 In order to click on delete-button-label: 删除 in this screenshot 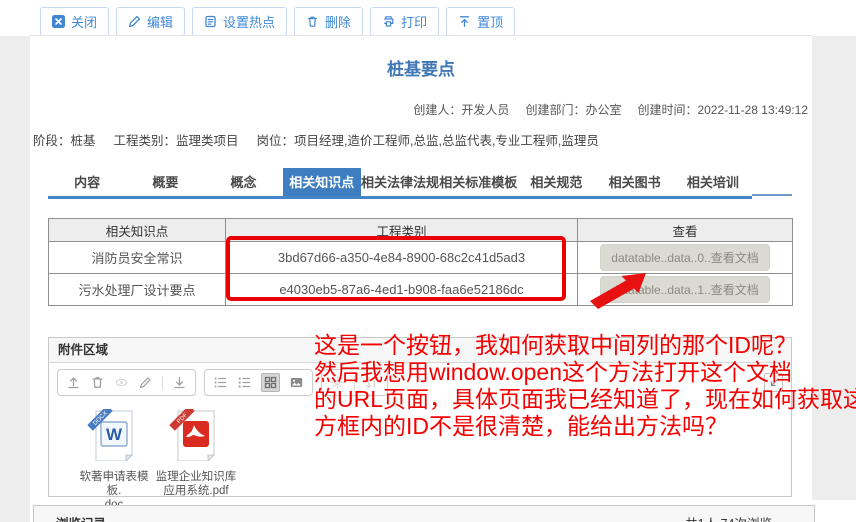, I will do `click(338, 22)`.